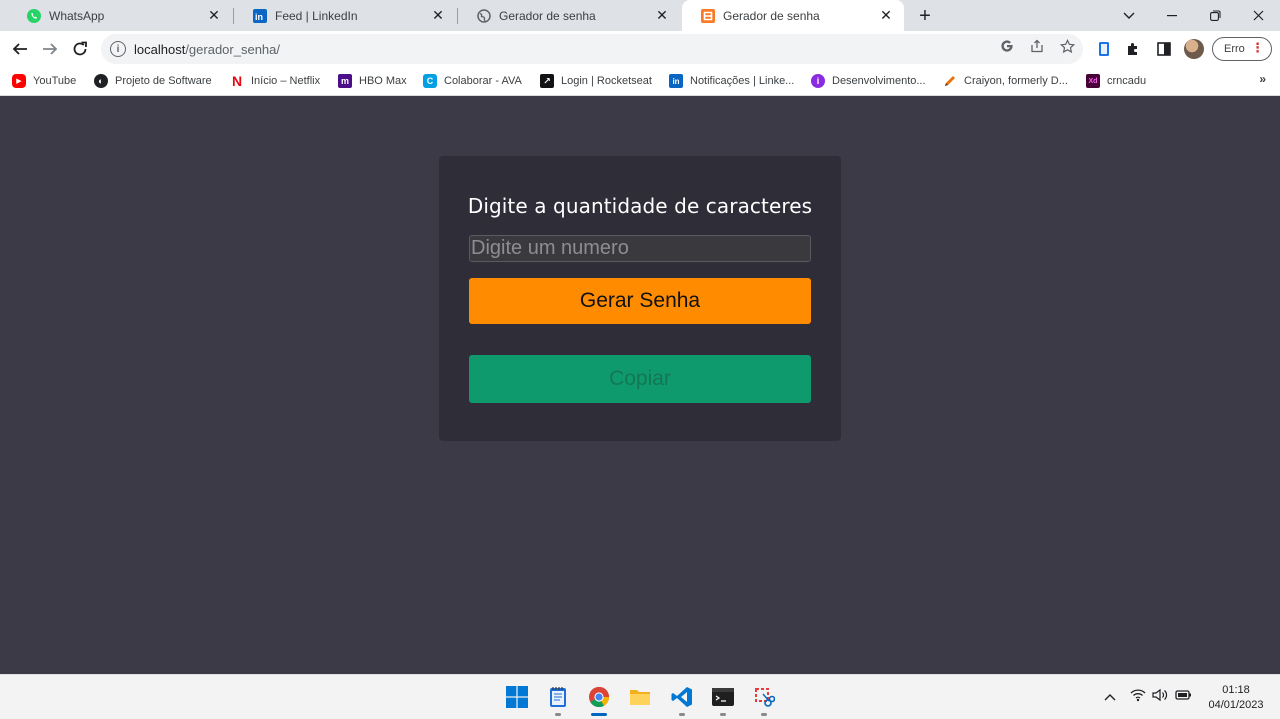 Image resolution: width=1280 pixels, height=719 pixels. What do you see at coordinates (1234, 49) in the screenshot?
I see `error-label: Erro` at bounding box center [1234, 49].